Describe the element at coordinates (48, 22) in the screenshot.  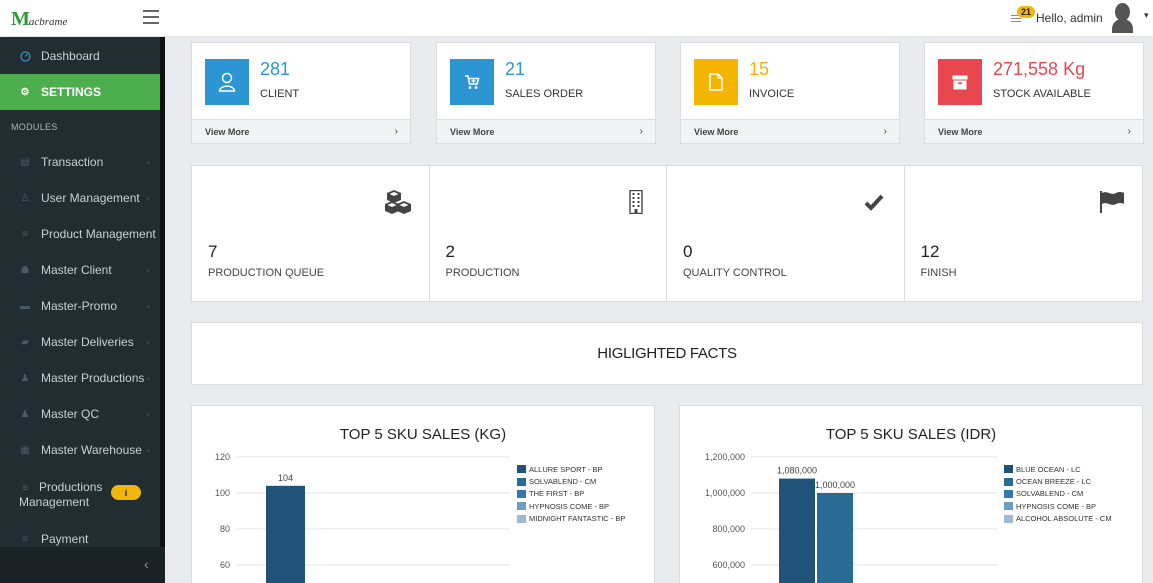
I see `logo-text: acbrame` at that location.